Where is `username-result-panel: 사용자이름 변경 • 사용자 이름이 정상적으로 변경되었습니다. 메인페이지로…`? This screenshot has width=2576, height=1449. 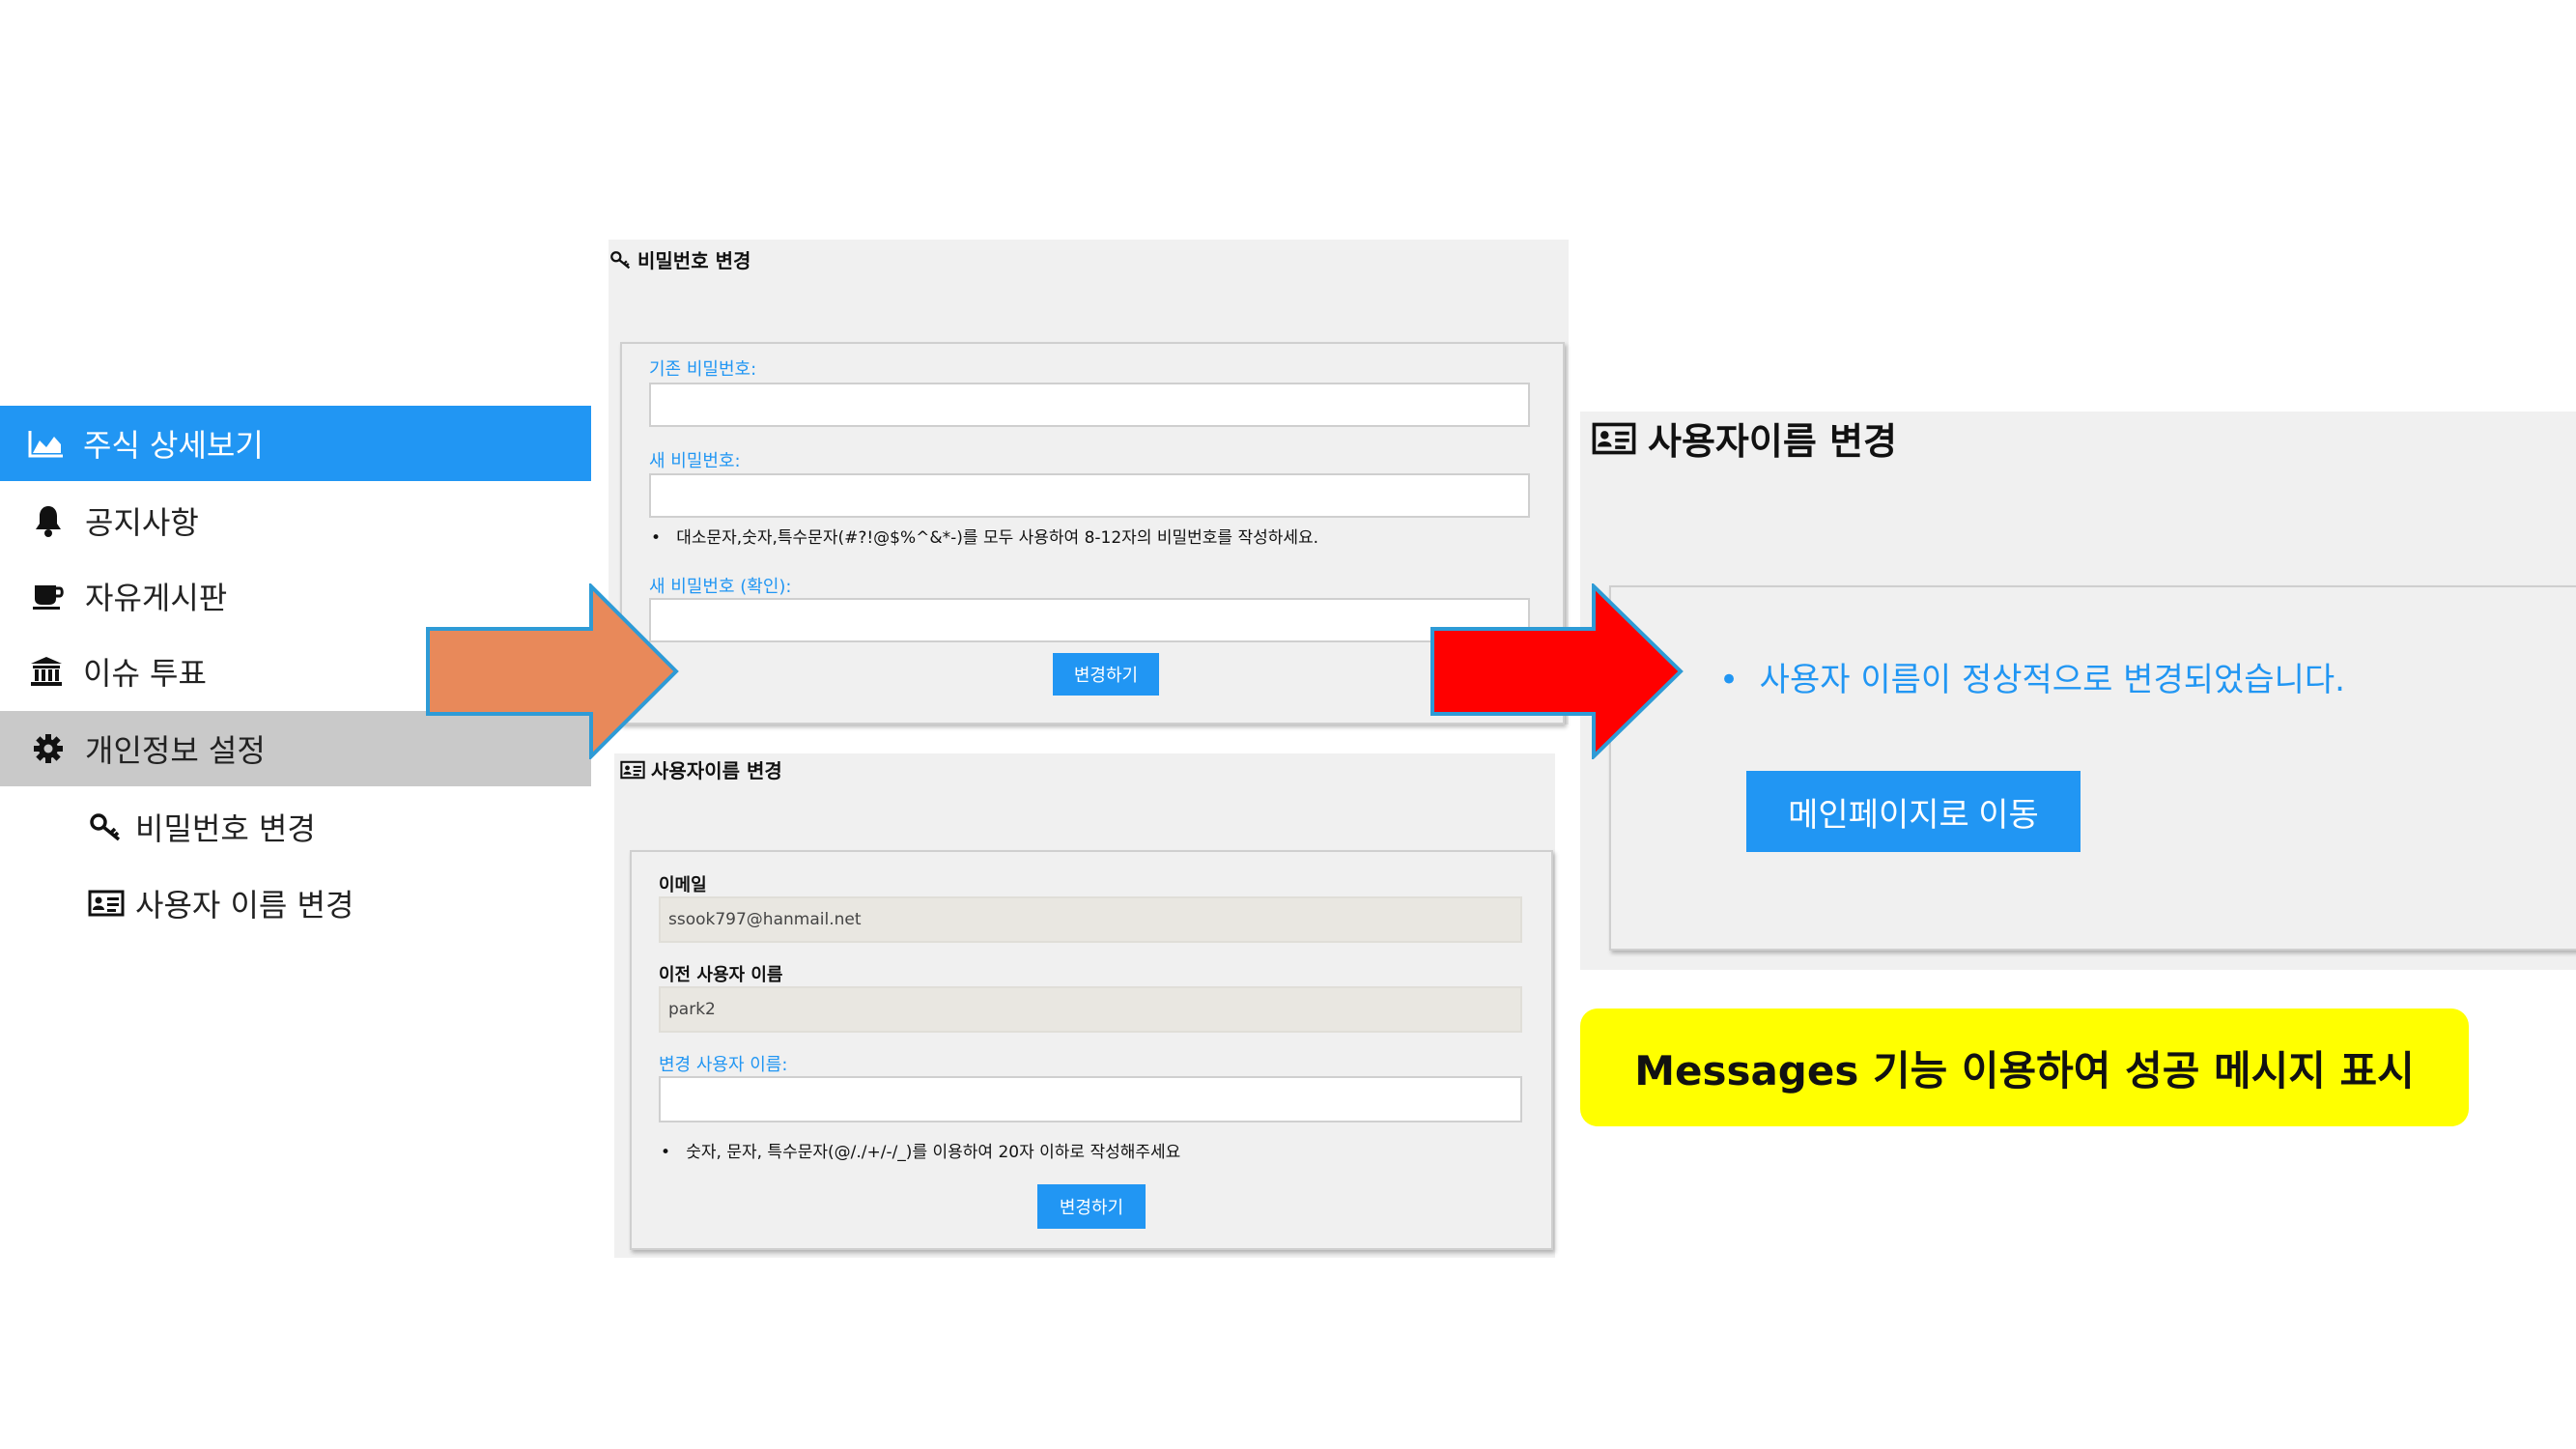 username-result-panel: 사용자이름 변경 • 사용자 이름이 정상적으로 변경되었습니다. 메인페이지로… is located at coordinates (2078, 691).